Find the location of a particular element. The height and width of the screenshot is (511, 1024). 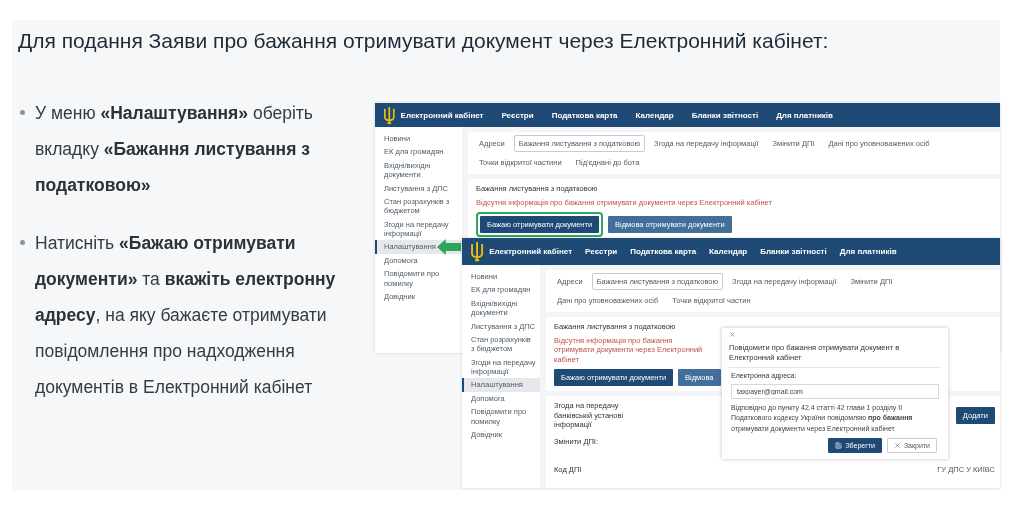

slide-title: Для подання Заяви про бажання отримувати документ через Електронний кабінет: is located at coordinates (423, 41).